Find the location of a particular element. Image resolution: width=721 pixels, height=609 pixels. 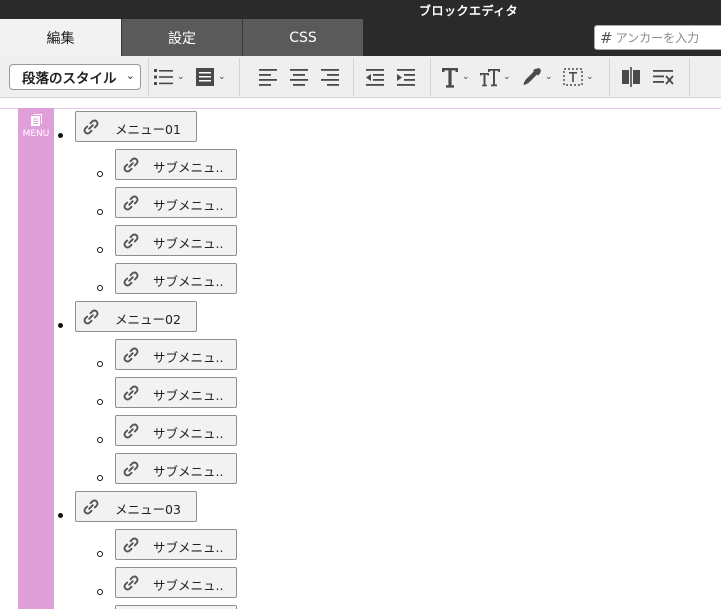

tab-edit: 編集 is located at coordinates (60, 37).